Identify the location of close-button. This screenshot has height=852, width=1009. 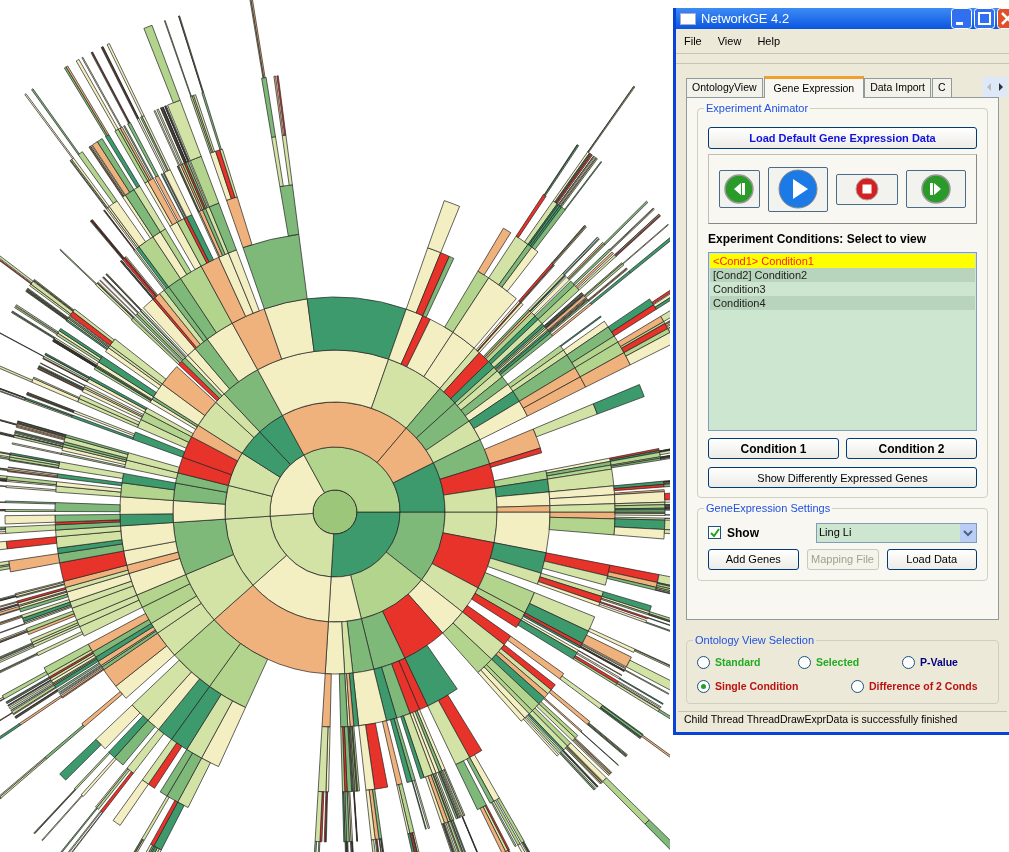
(1003, 18).